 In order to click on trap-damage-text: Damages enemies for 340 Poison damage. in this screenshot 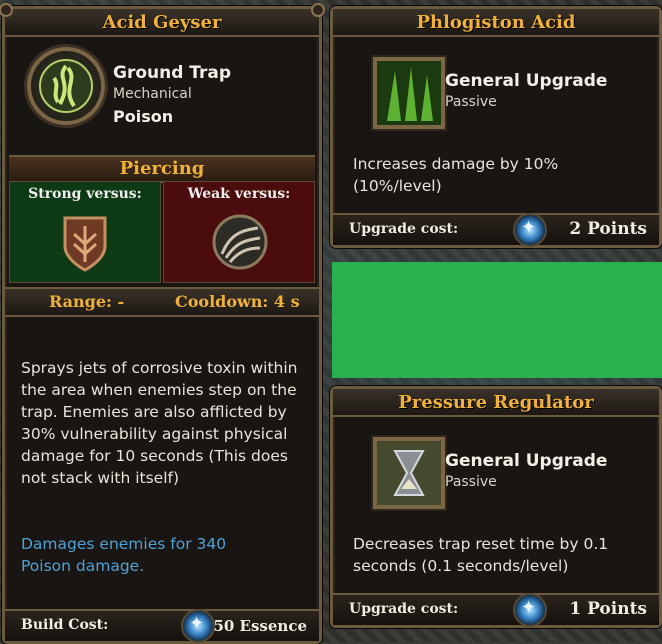, I will do `click(124, 555)`.